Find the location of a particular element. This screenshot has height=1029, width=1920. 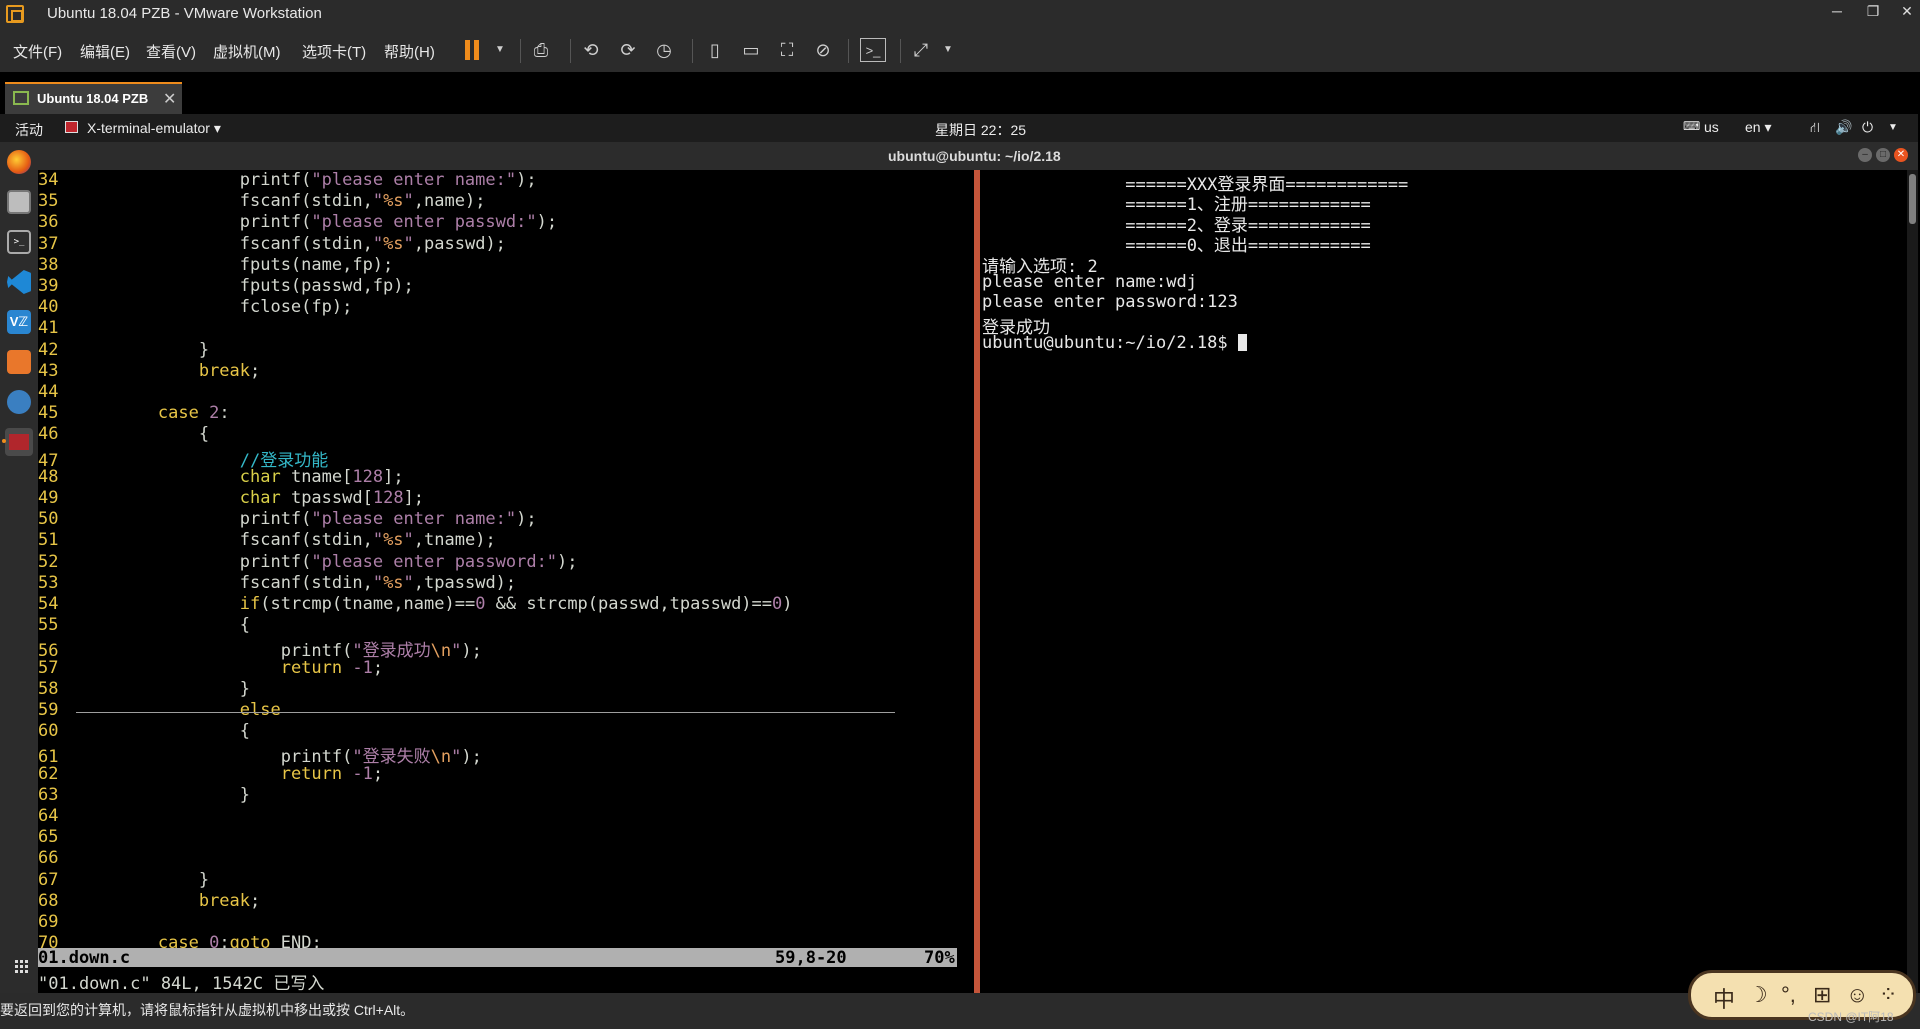

vnc-viewer-icon: Vℤ is located at coordinates (19, 322).